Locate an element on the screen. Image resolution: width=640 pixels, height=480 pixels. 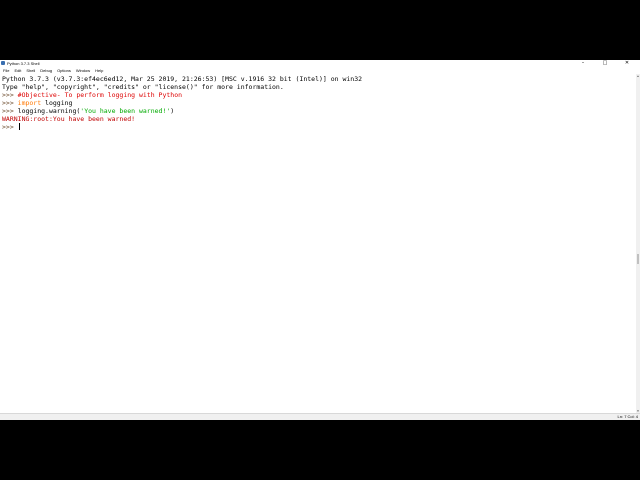
menu-help: Help is located at coordinates (99, 70).